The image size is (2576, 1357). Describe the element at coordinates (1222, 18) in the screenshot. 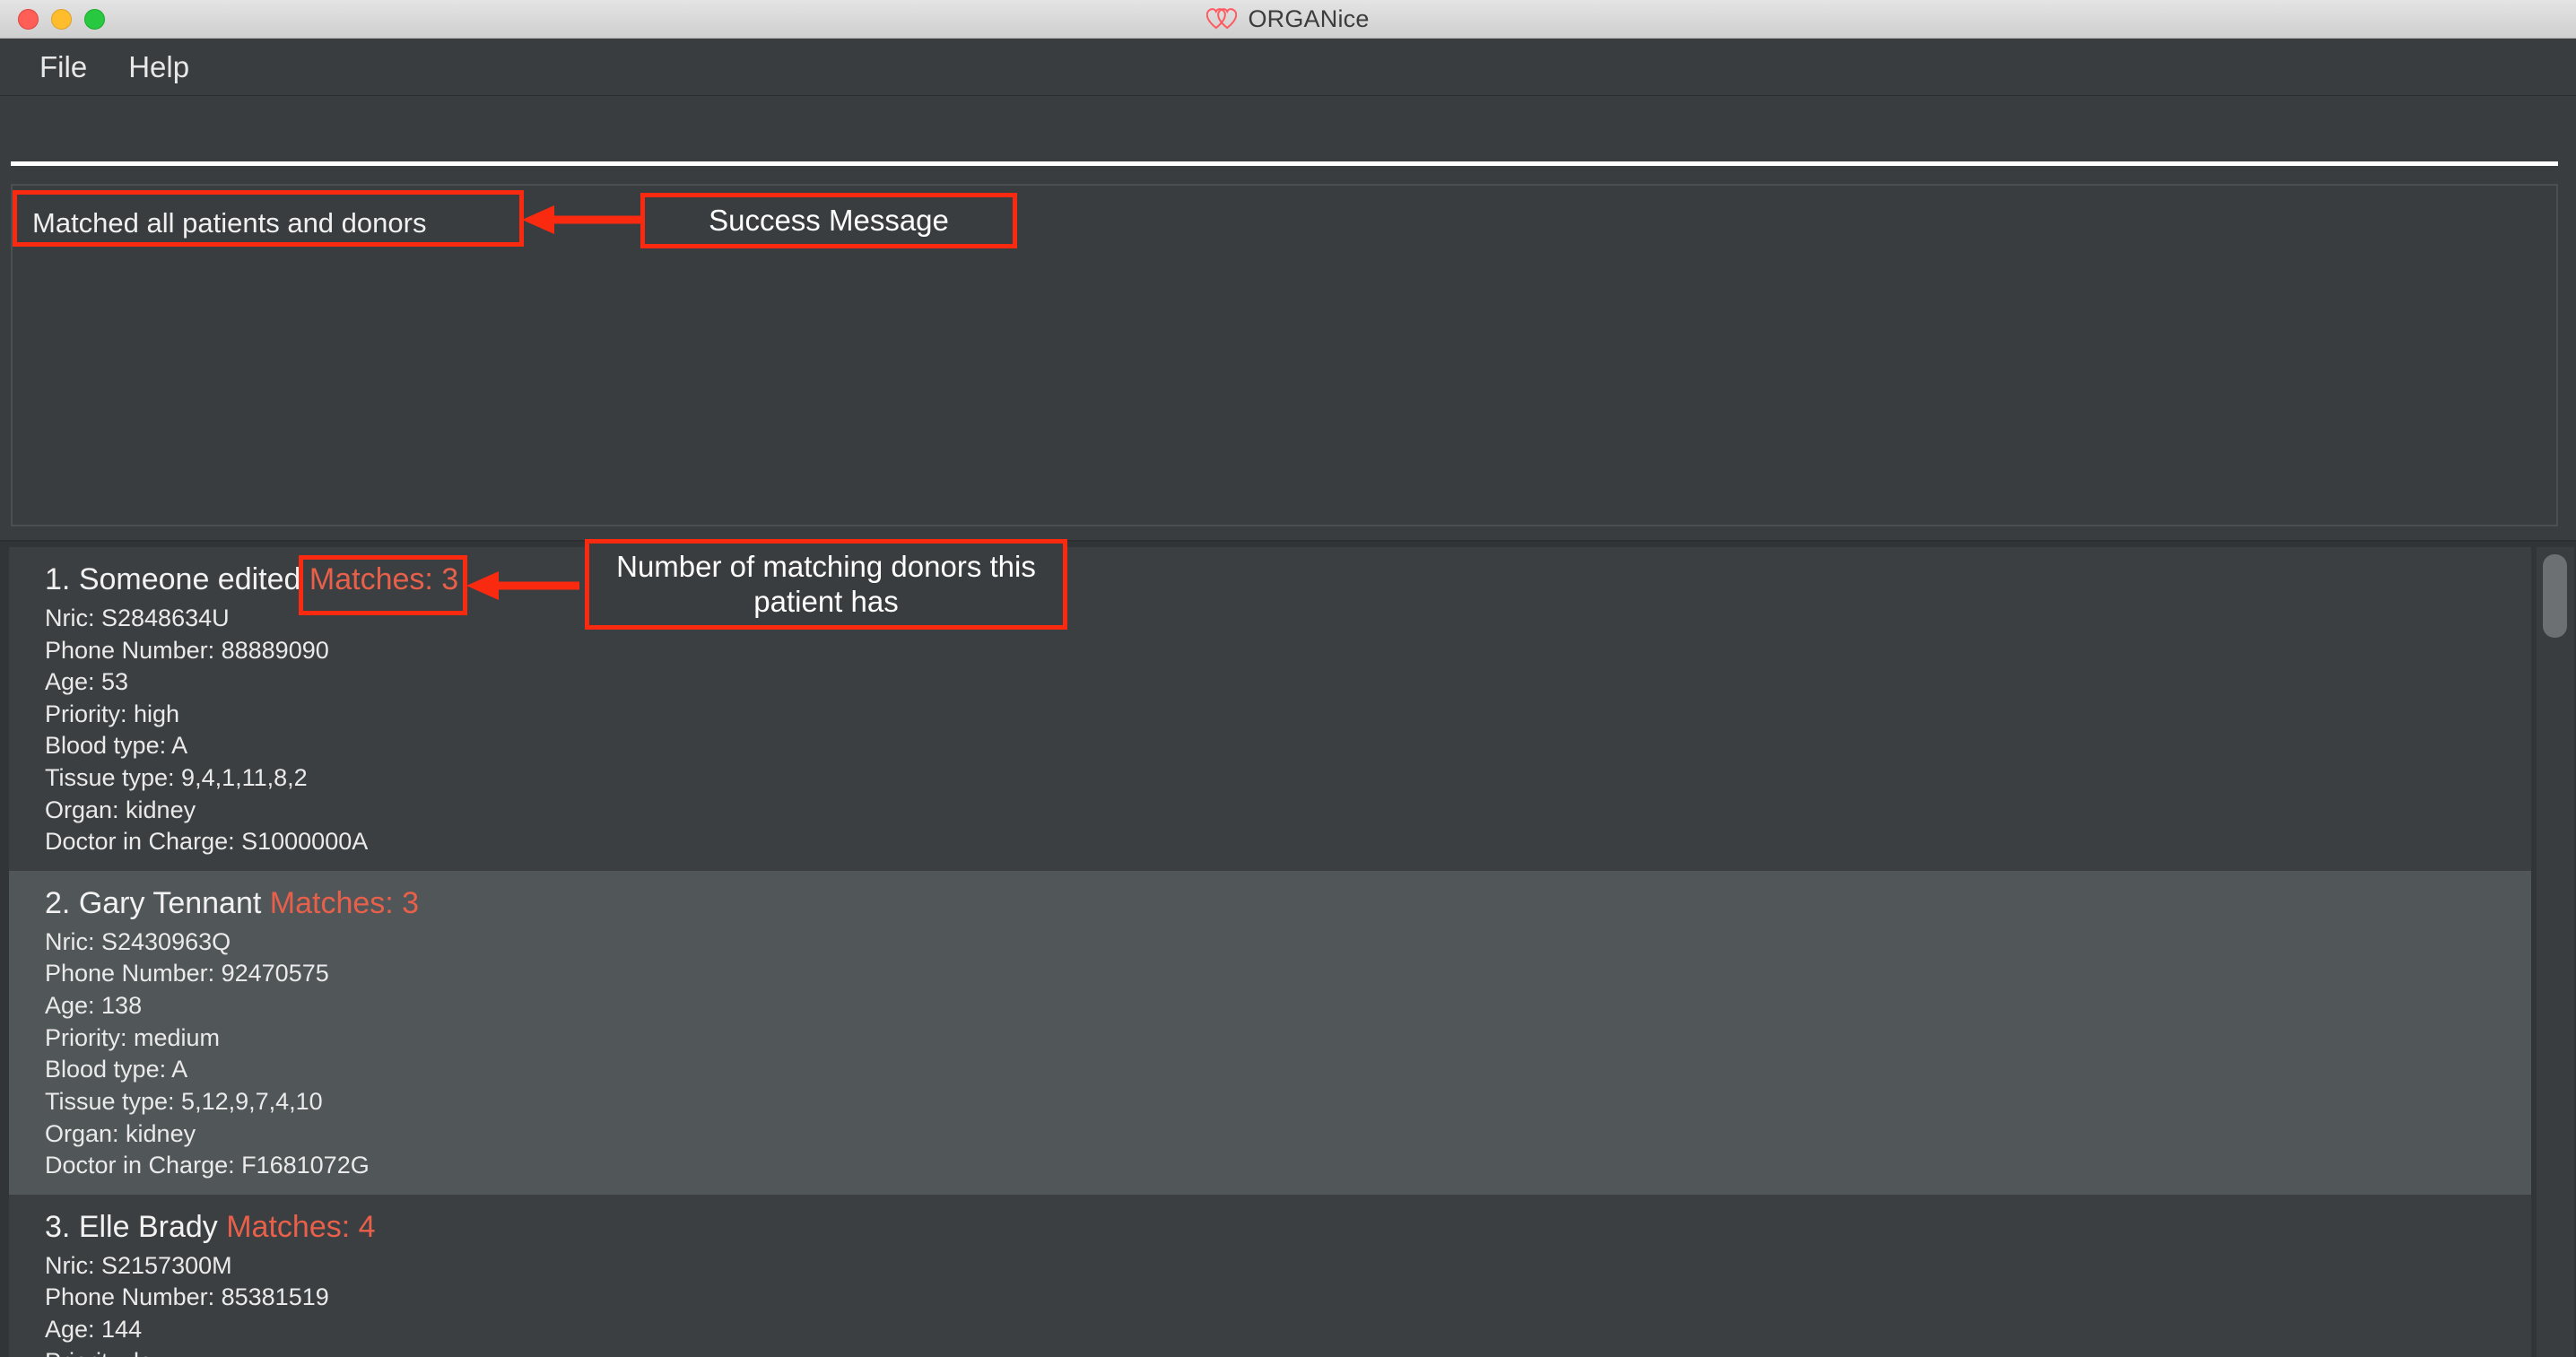

I see `double-heart-icon` at that location.